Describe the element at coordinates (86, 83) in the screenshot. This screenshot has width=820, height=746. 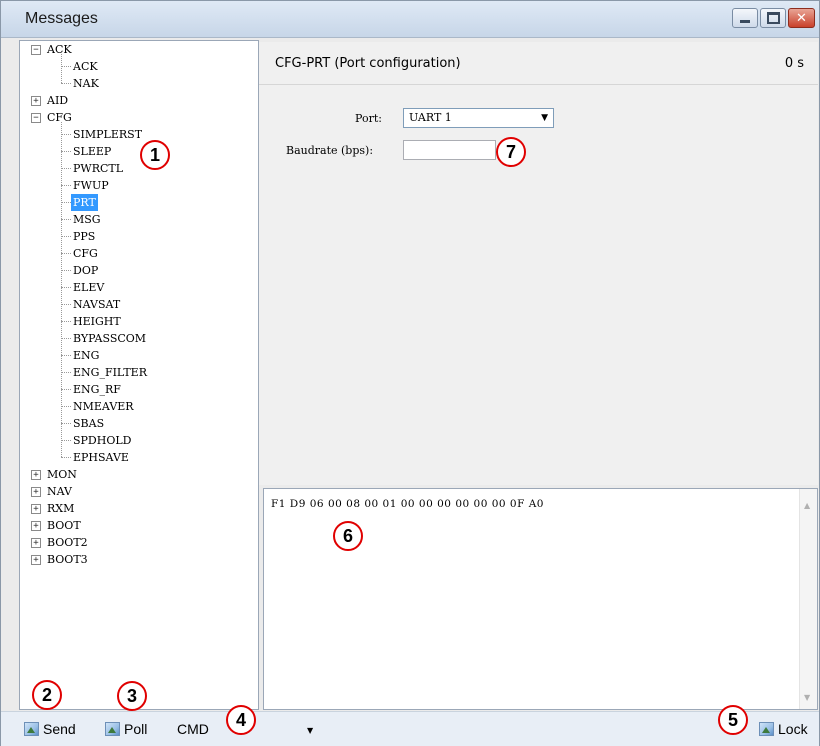
I see `tree-item-label: NAK` at that location.